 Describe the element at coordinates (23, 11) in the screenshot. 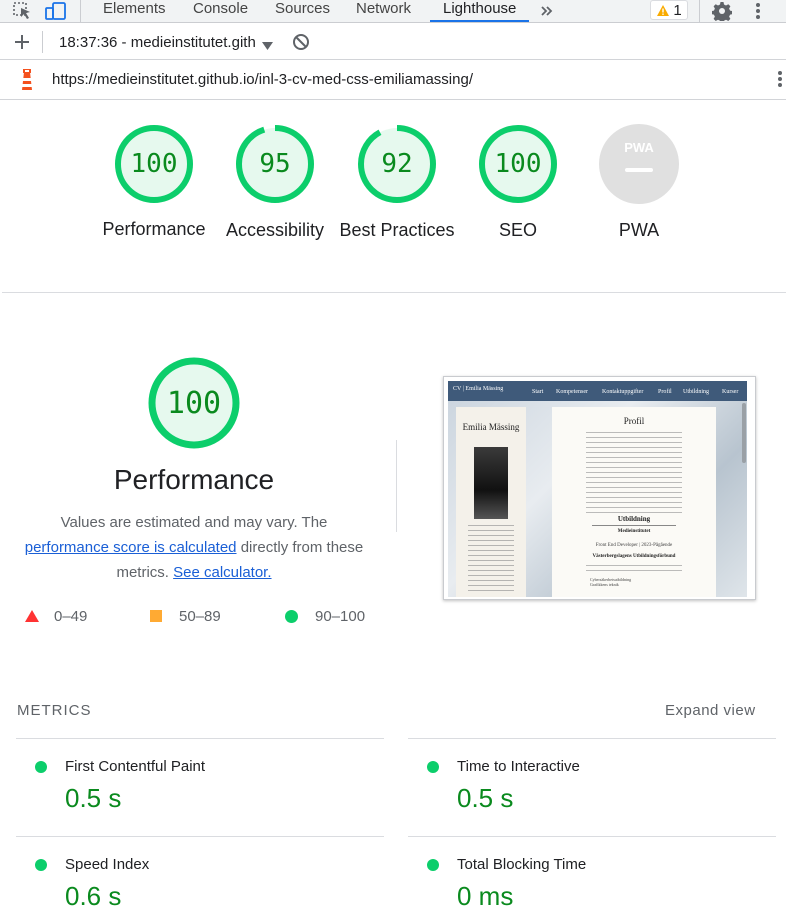

I see `inspect-element-icon` at that location.